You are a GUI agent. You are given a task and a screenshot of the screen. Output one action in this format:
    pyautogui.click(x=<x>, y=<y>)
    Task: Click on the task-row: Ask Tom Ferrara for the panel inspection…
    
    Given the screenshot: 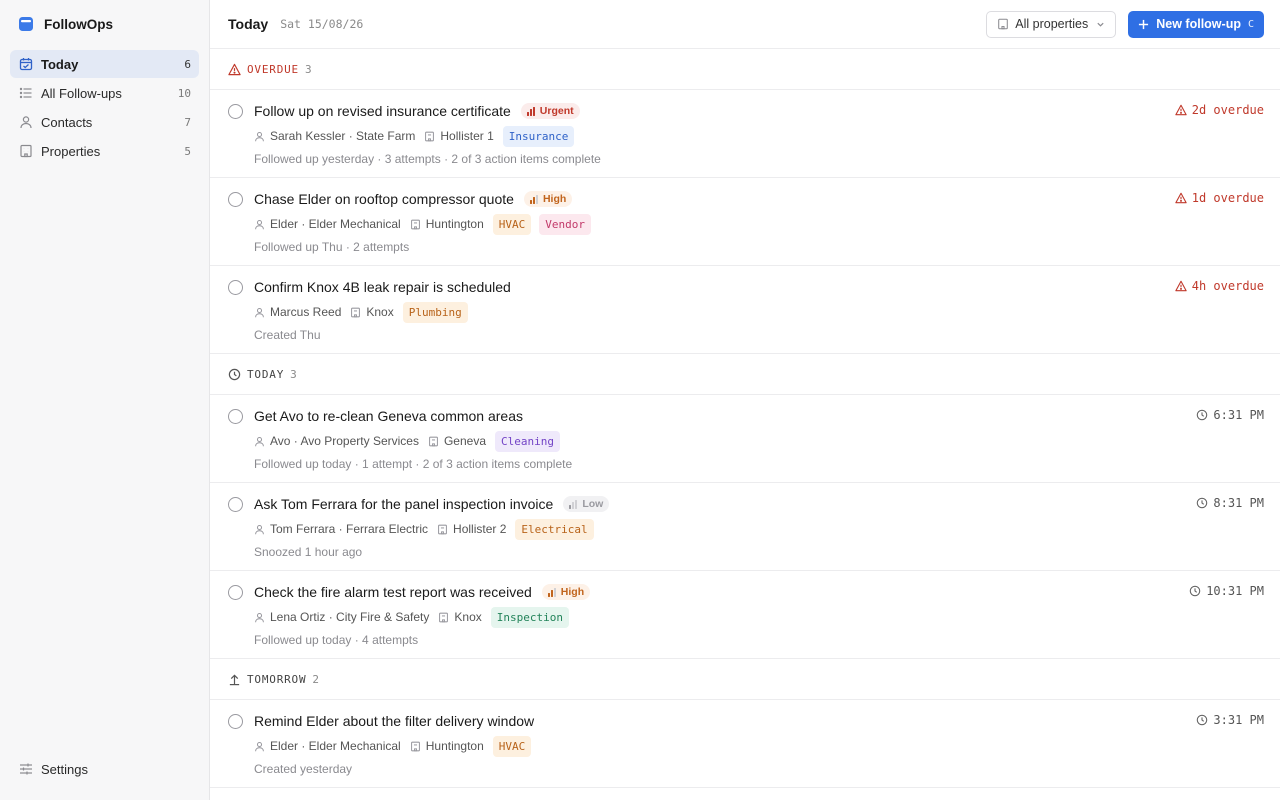 What is the action you would take?
    pyautogui.click(x=745, y=527)
    